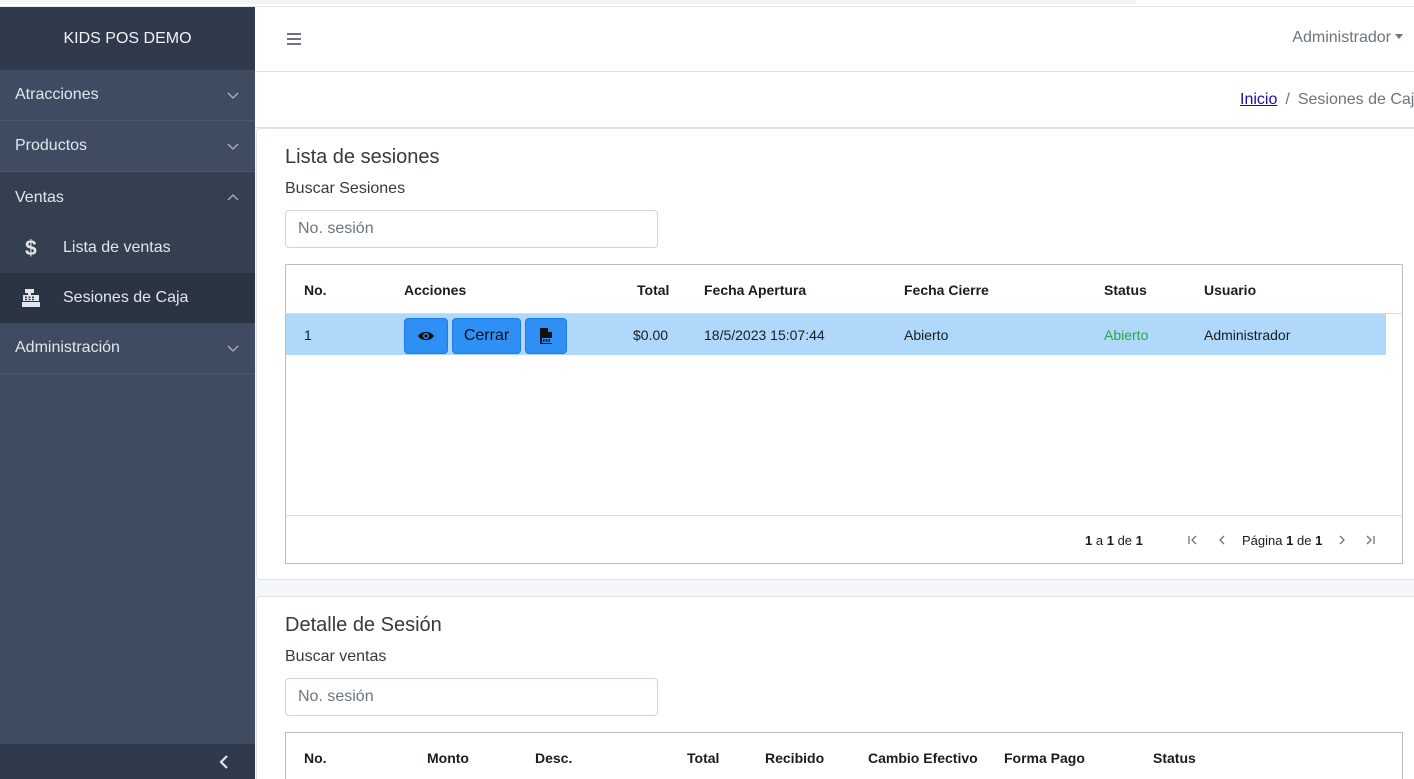 This screenshot has width=1414, height=779. What do you see at coordinates (553, 758) in the screenshot?
I see `column-header-desc: Desc.` at bounding box center [553, 758].